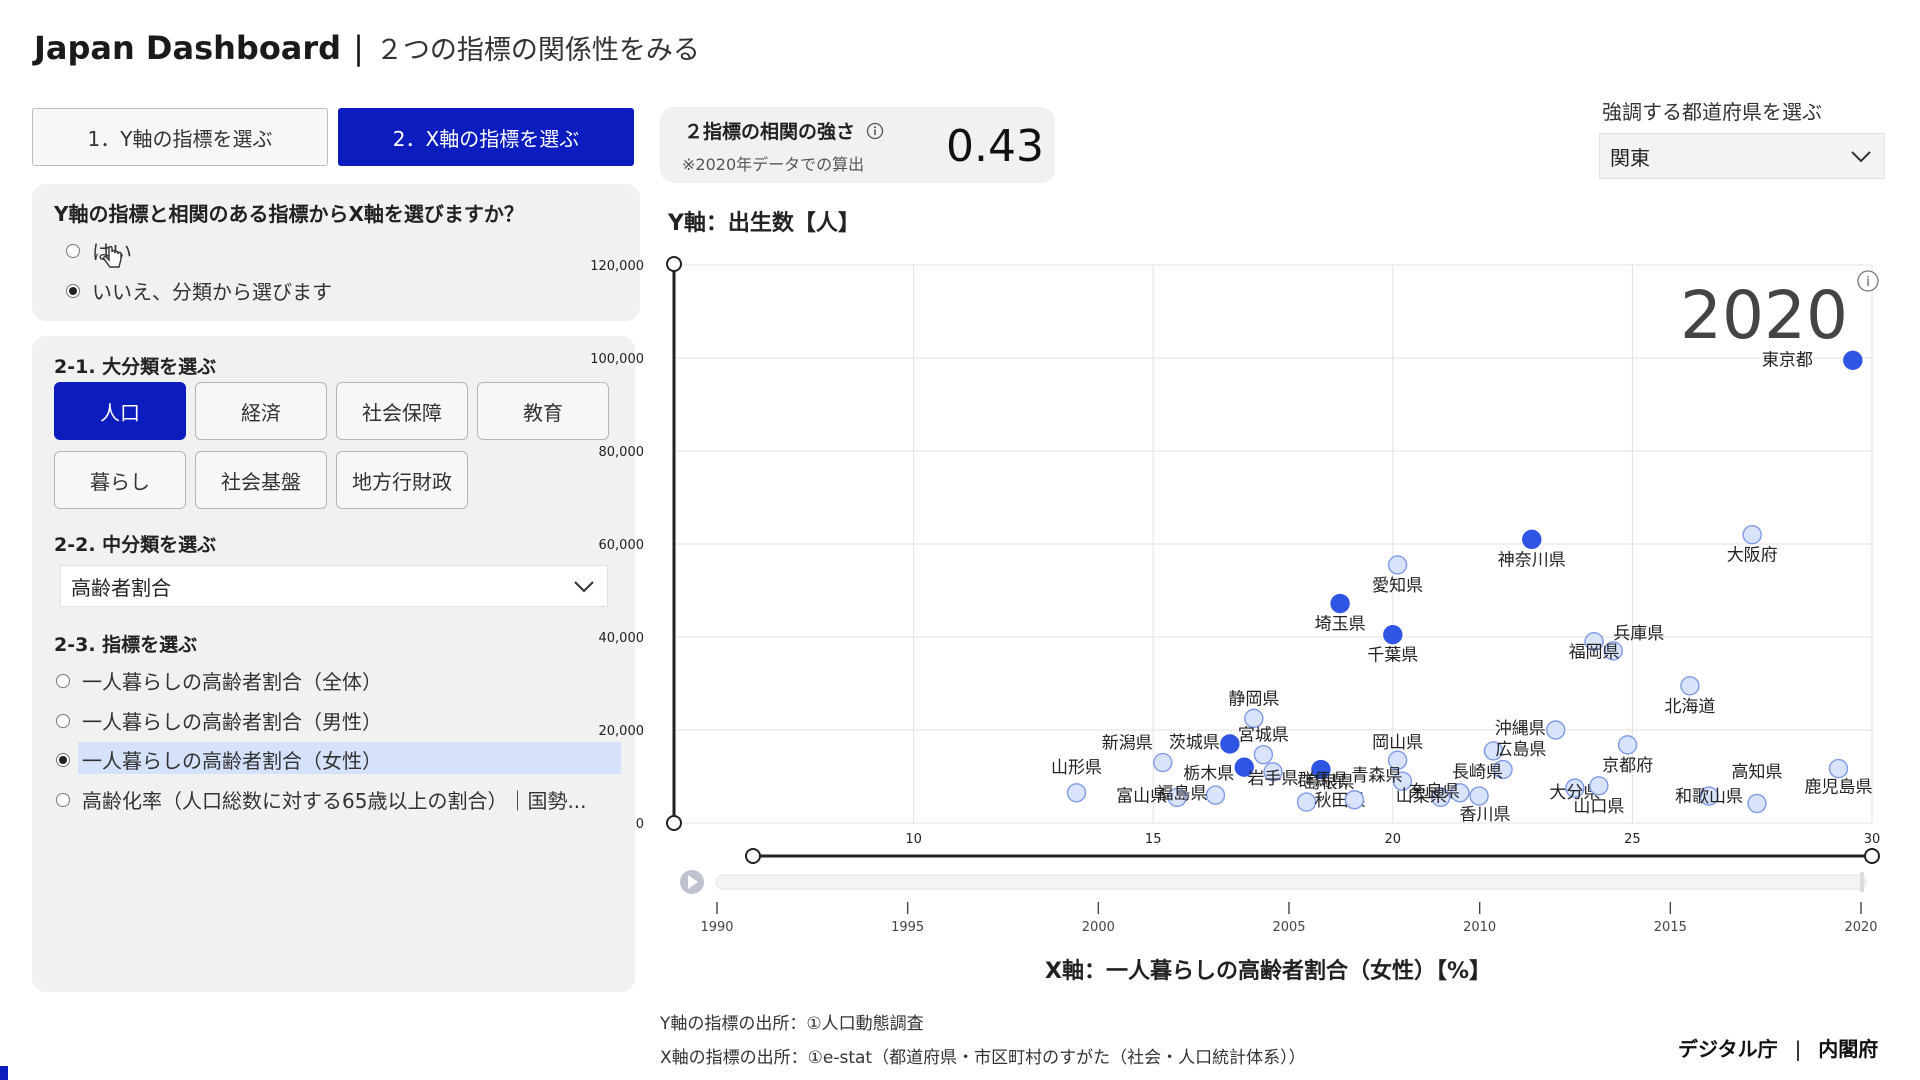 This screenshot has height=1080, width=1920. Describe the element at coordinates (1532, 560) in the screenshot. I see `point-label: 神奈川県` at that location.